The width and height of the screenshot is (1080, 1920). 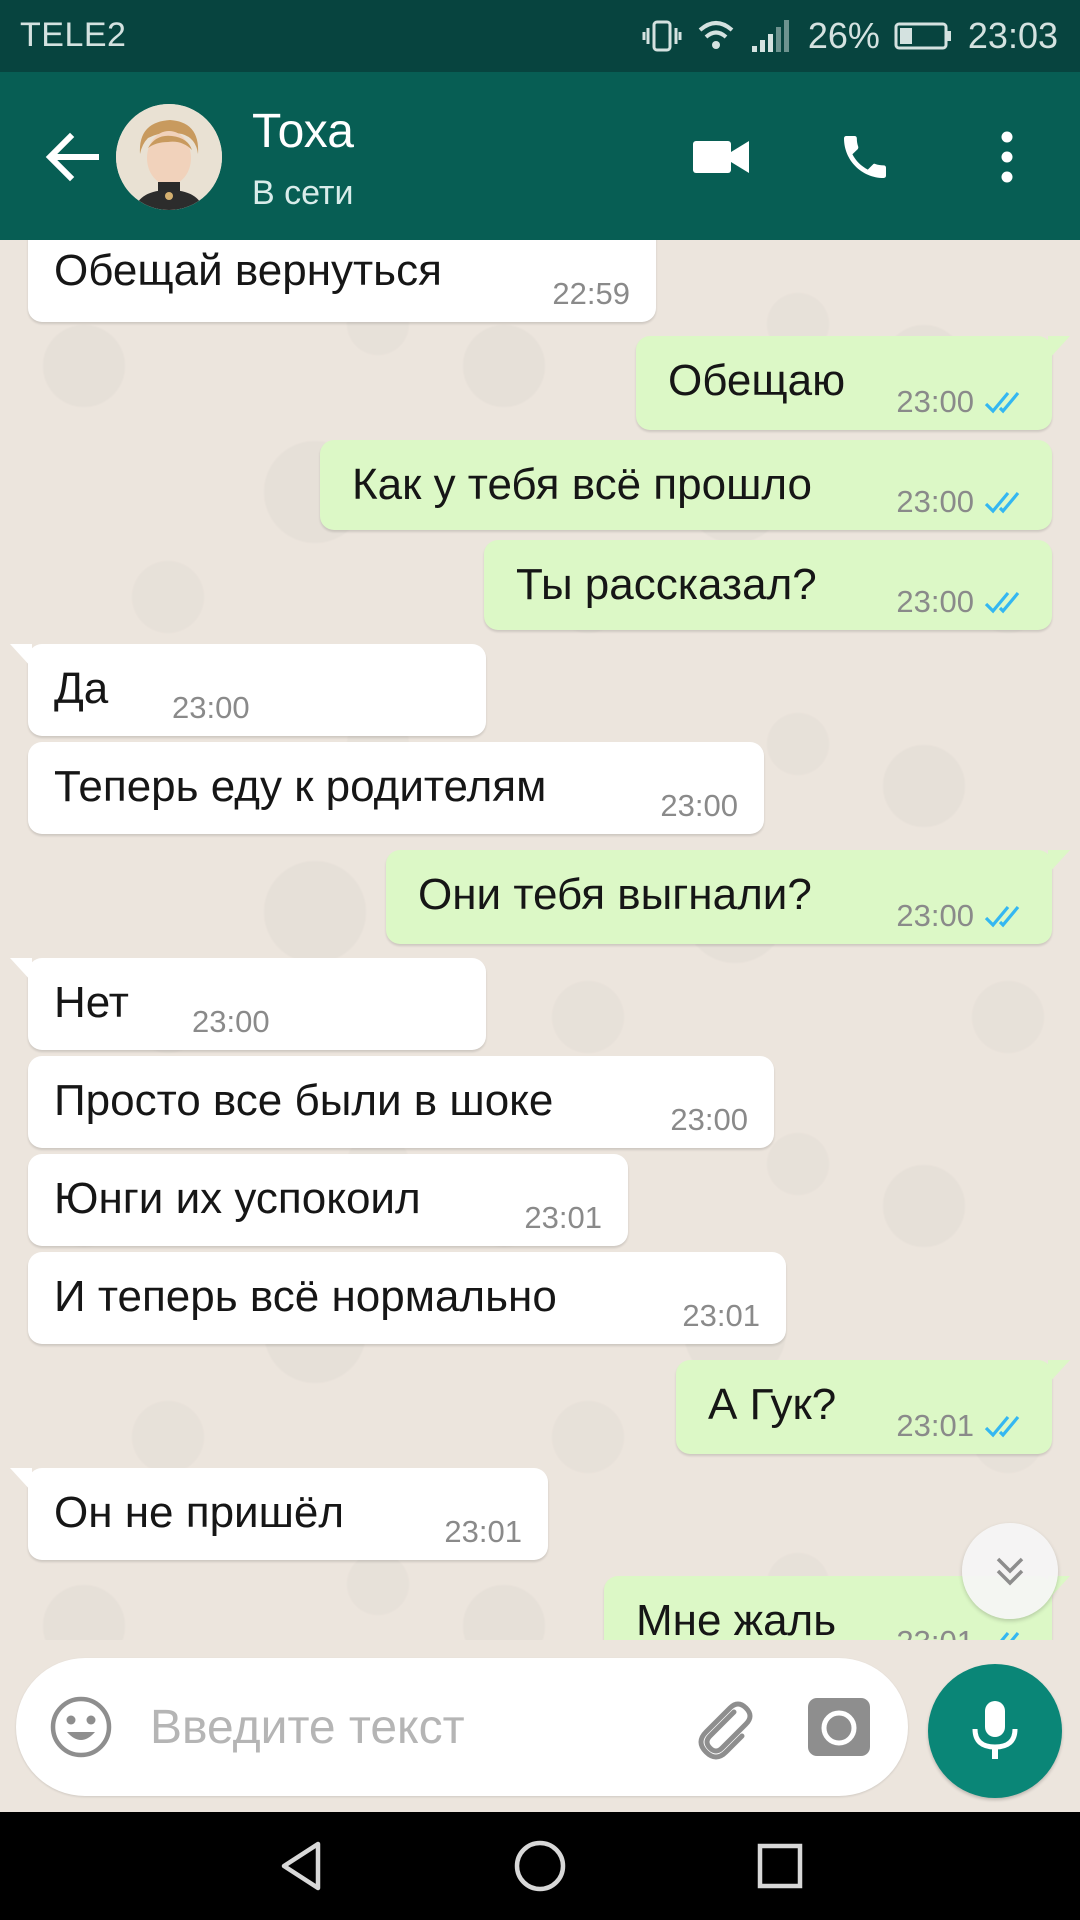 What do you see at coordinates (772, 1404) in the screenshot?
I see `message-text: А Гук?` at bounding box center [772, 1404].